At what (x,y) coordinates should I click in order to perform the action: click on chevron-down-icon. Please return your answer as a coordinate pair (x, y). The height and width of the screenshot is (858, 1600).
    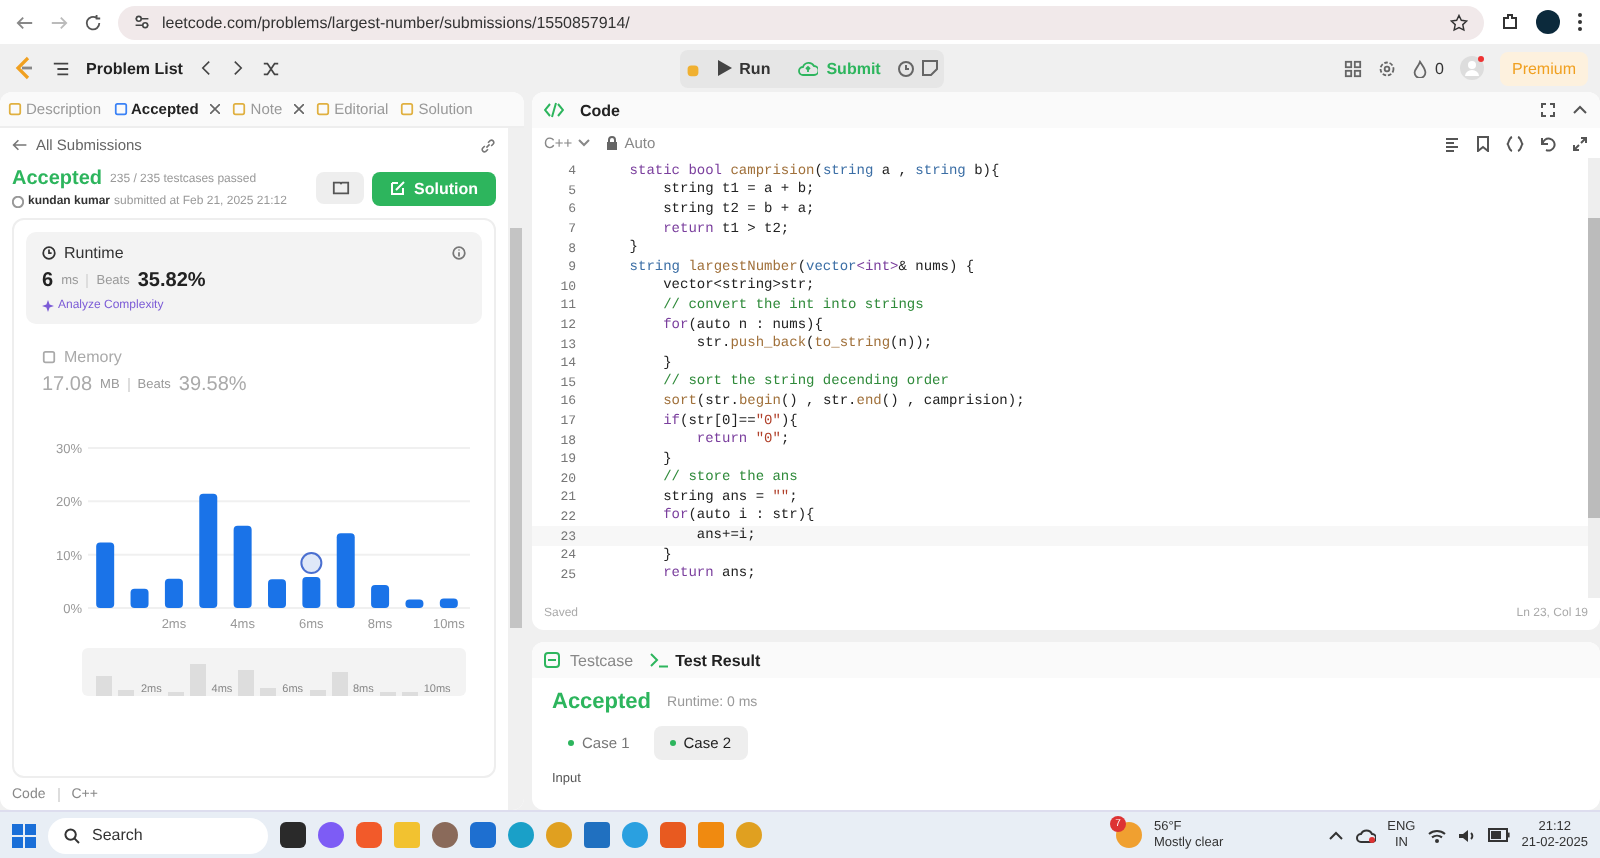
    Looking at the image, I should click on (584, 143).